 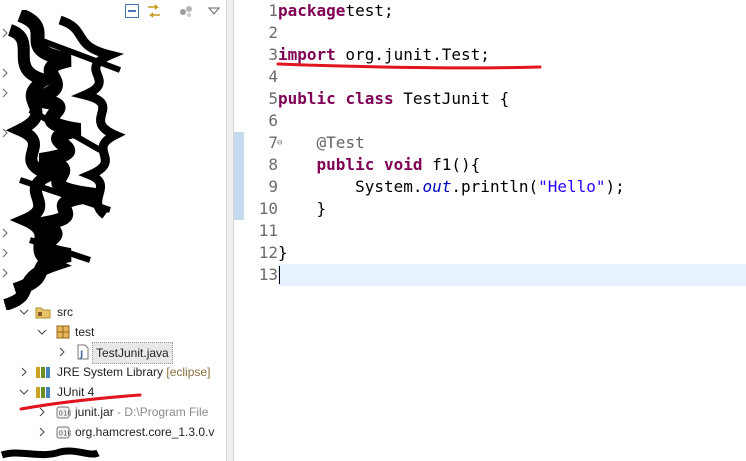 I want to click on code-line: @Test, so click(x=321, y=143).